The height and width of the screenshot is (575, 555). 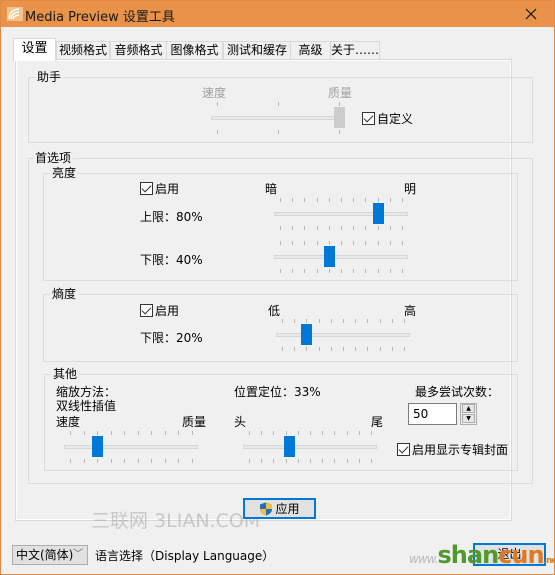 What do you see at coordinates (377, 422) in the screenshot?
I see `position-tail-label: 尾` at bounding box center [377, 422].